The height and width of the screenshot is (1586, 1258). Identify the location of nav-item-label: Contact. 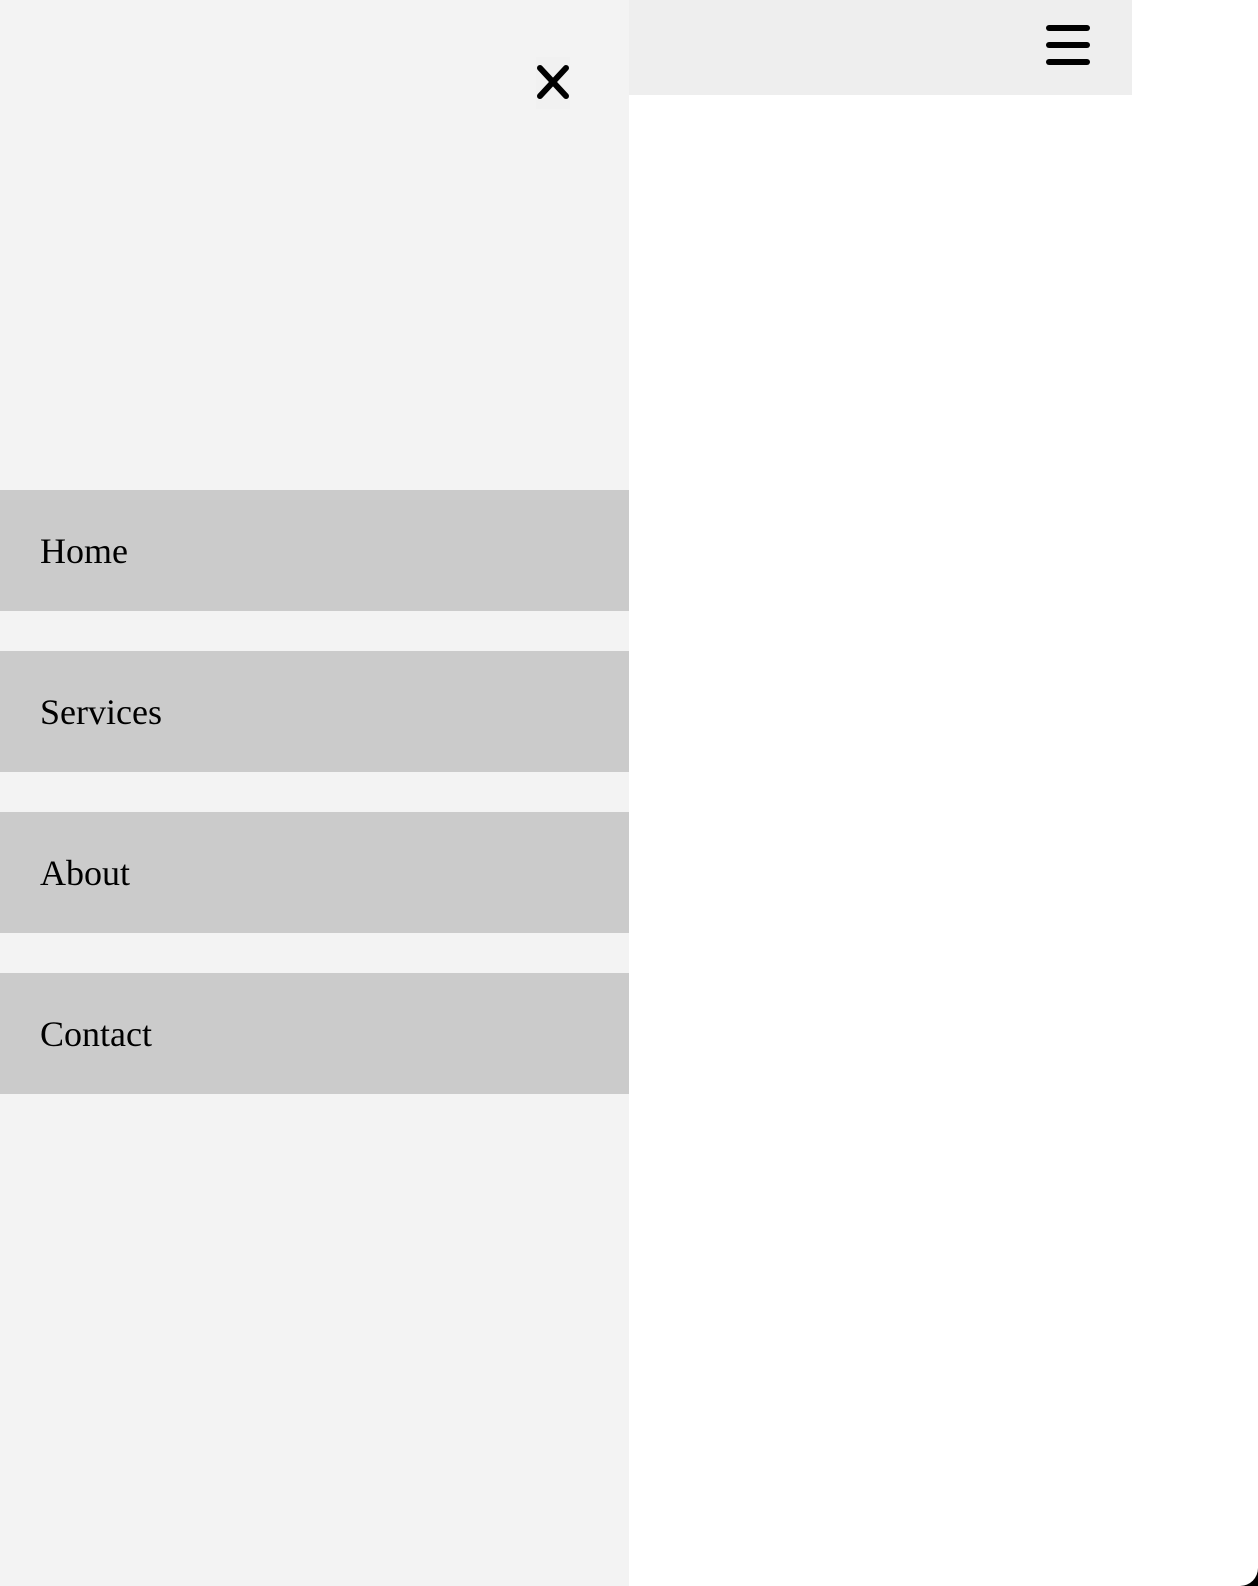
(96, 1033).